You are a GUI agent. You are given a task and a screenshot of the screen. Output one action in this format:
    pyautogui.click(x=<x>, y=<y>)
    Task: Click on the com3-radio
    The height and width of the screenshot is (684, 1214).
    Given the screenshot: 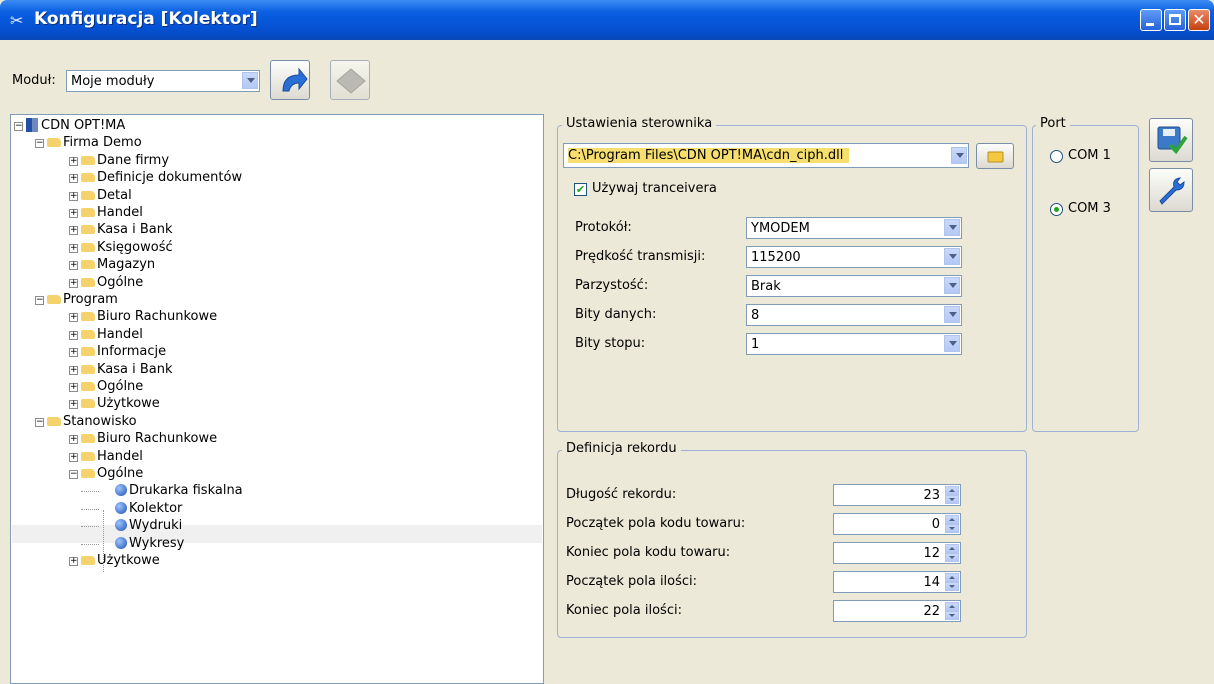 What is the action you would take?
    pyautogui.click(x=1056, y=209)
    